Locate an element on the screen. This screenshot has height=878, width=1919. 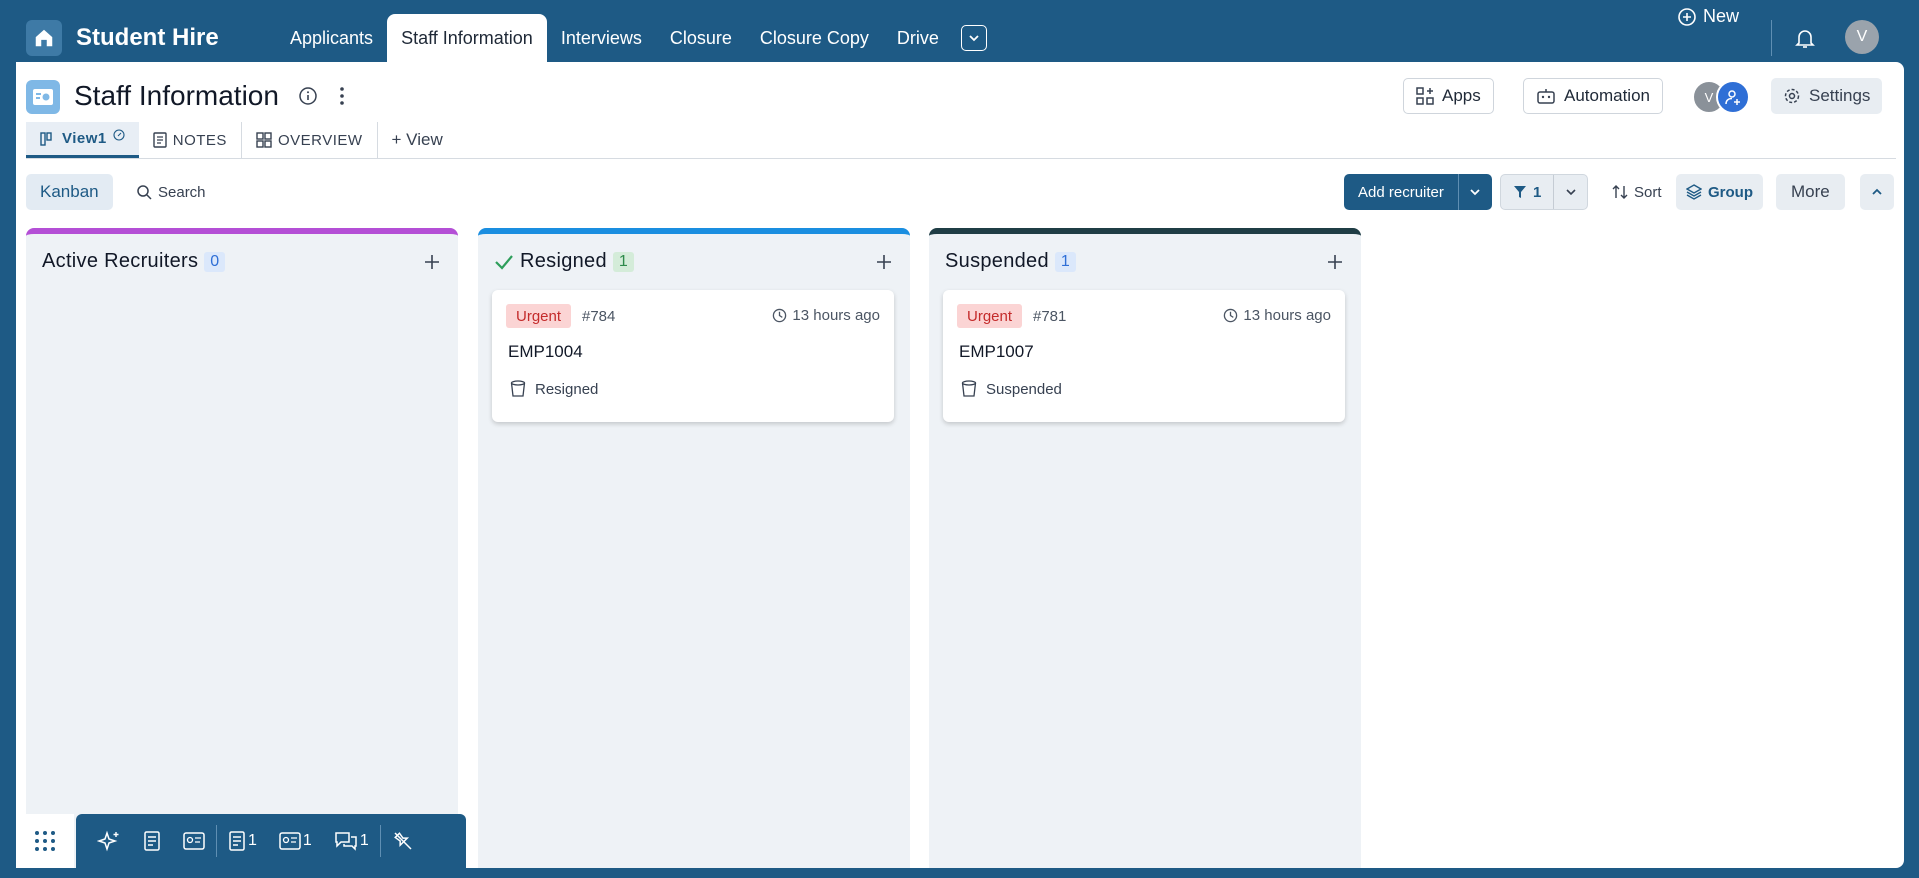
card-number: #781 is located at coordinates (1050, 316).